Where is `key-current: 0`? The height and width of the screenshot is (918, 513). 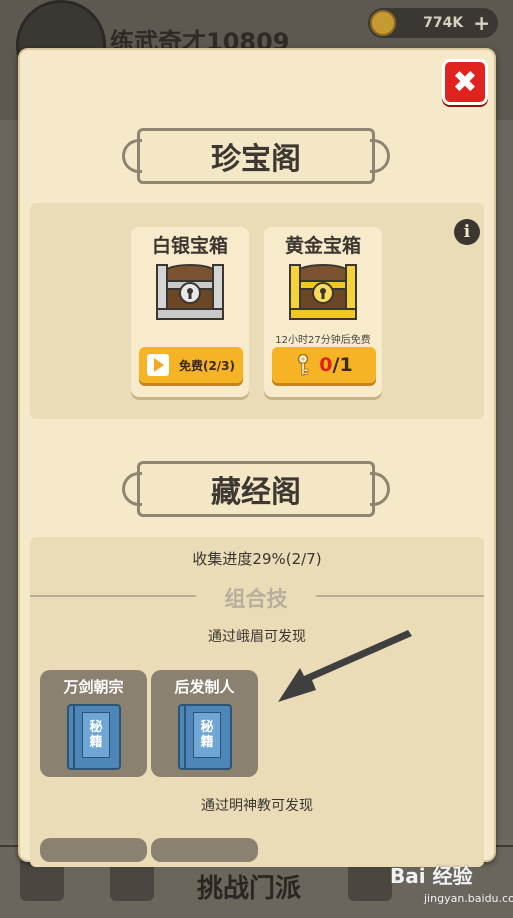 key-current: 0 is located at coordinates (326, 365).